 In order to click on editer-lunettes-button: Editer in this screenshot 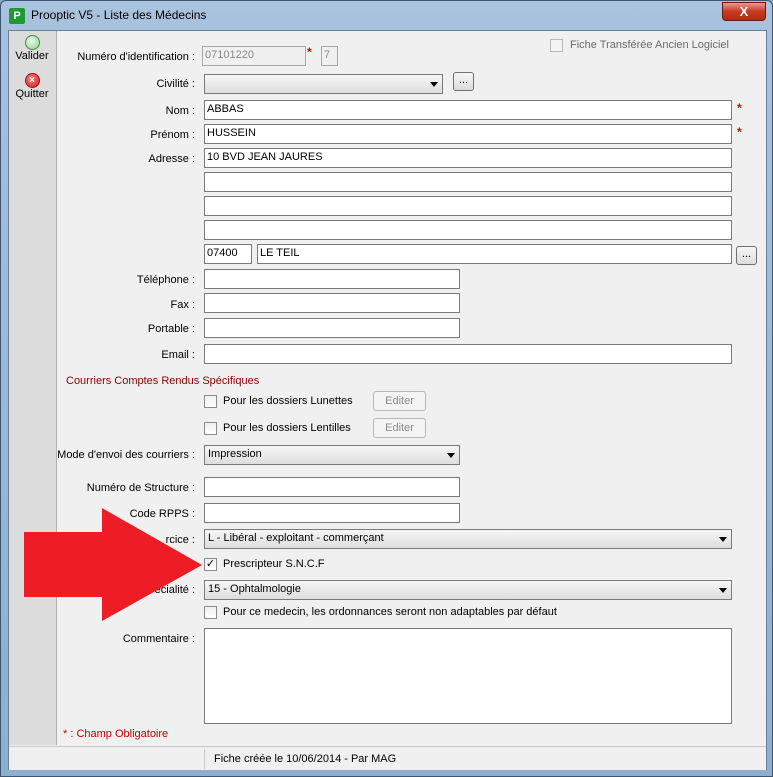, I will do `click(399, 401)`.